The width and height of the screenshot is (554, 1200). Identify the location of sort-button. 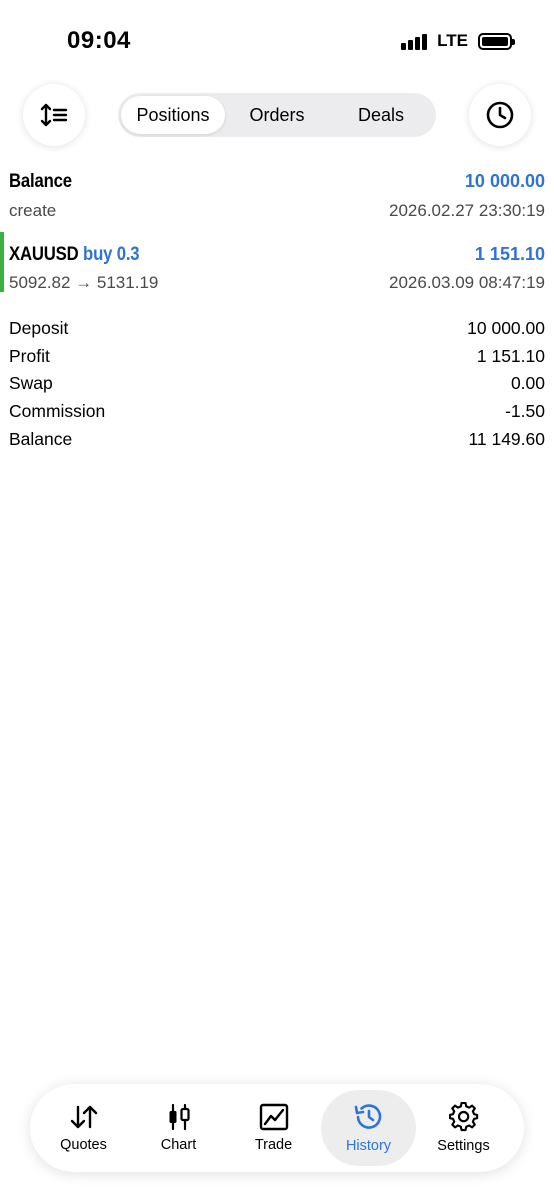
(54, 115).